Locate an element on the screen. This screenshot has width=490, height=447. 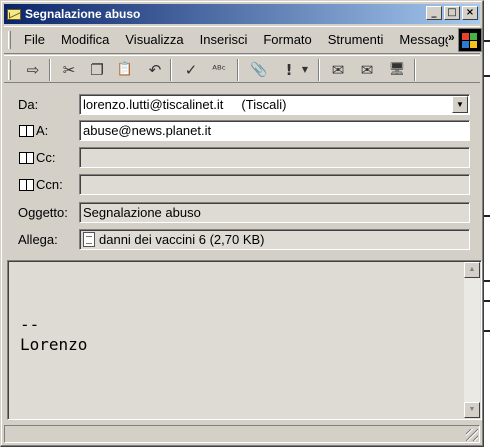
menu-formato: Formato is located at coordinates (287, 40).